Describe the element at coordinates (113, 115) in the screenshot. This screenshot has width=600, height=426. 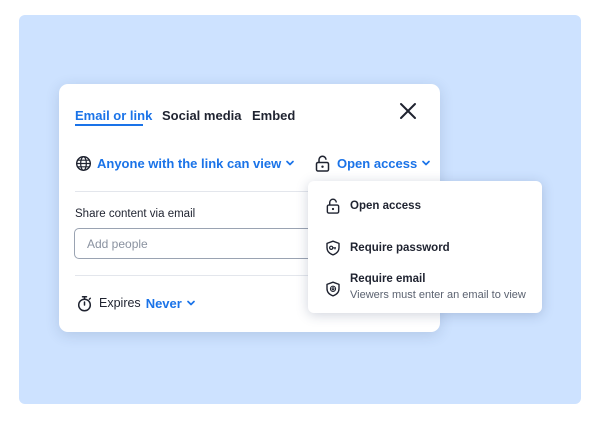
I see `tab-email-or-link: Email or link` at that location.